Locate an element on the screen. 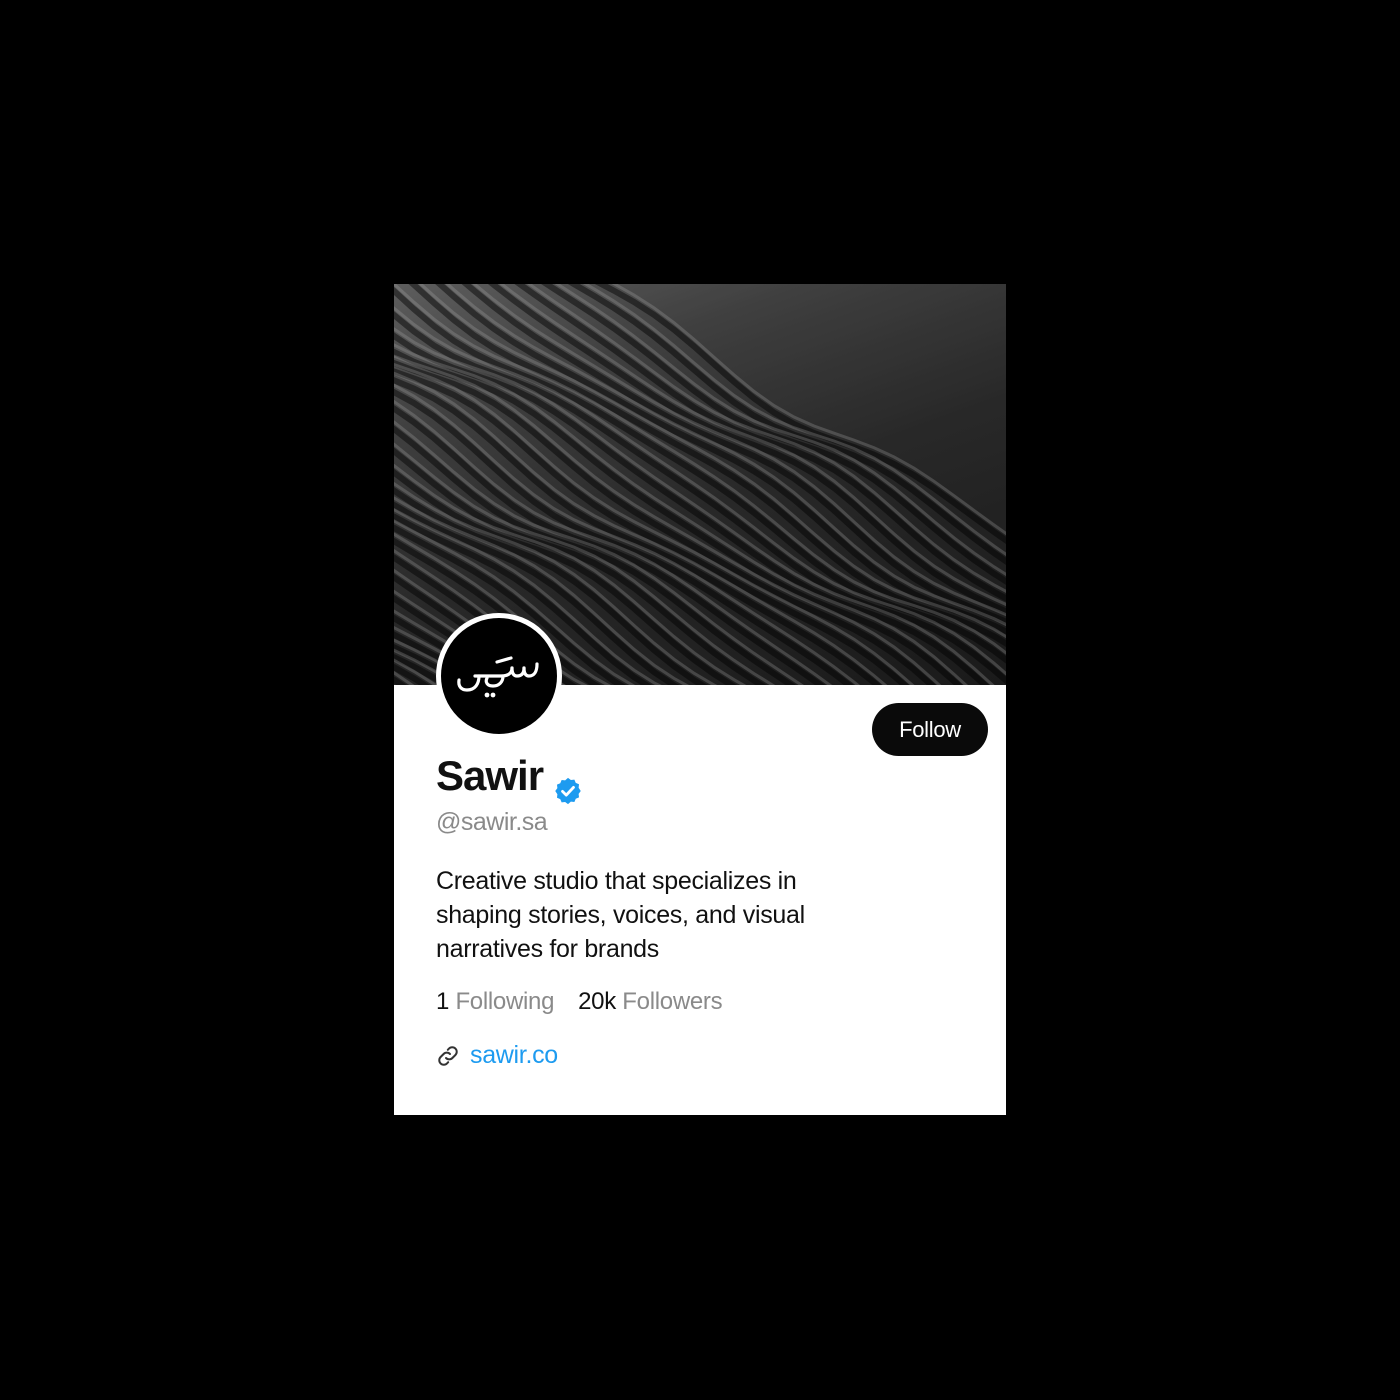 This screenshot has width=1400, height=1400. following-count-link: 1 Following is located at coordinates (495, 1002).